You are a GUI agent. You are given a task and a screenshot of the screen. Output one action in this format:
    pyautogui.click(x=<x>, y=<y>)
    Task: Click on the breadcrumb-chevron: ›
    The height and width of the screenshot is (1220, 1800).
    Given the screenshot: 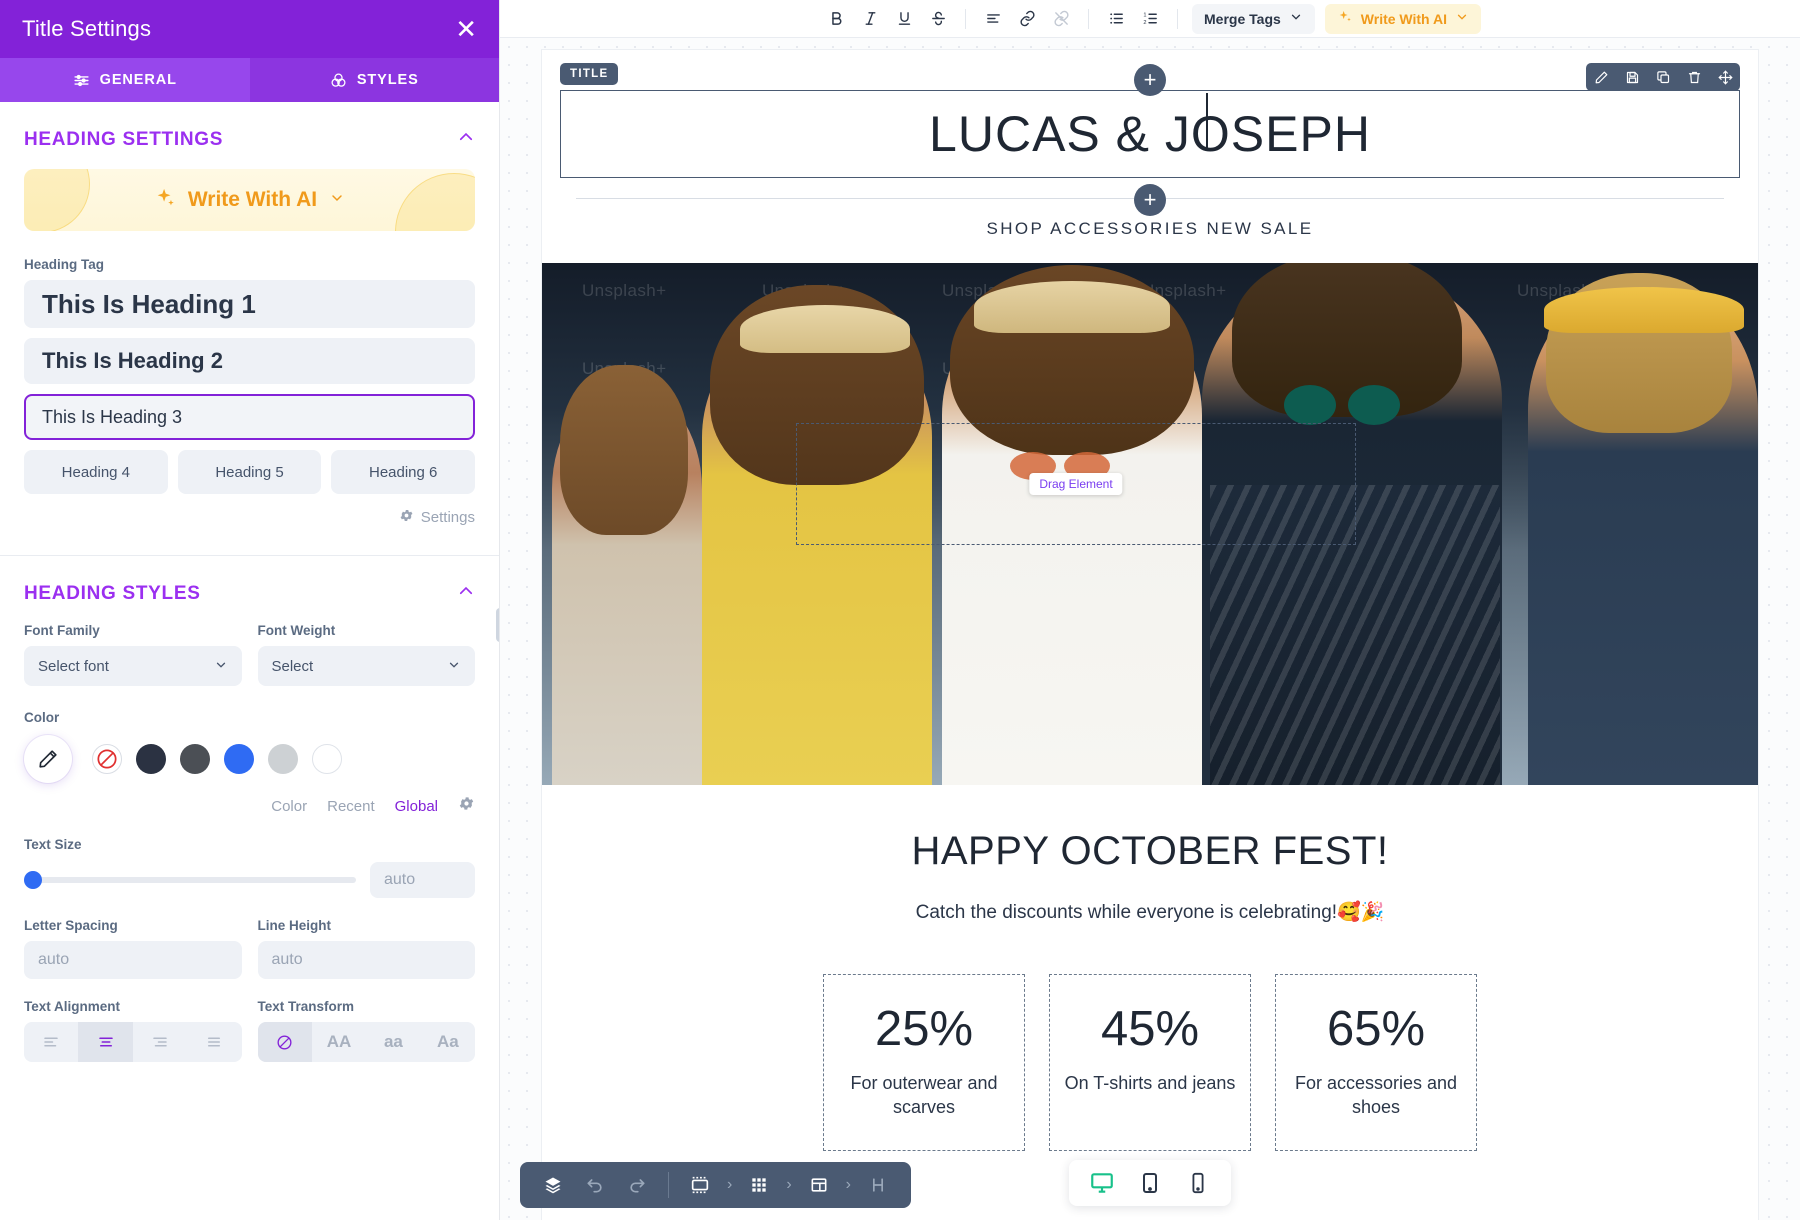 What is the action you would take?
    pyautogui.click(x=848, y=1184)
    